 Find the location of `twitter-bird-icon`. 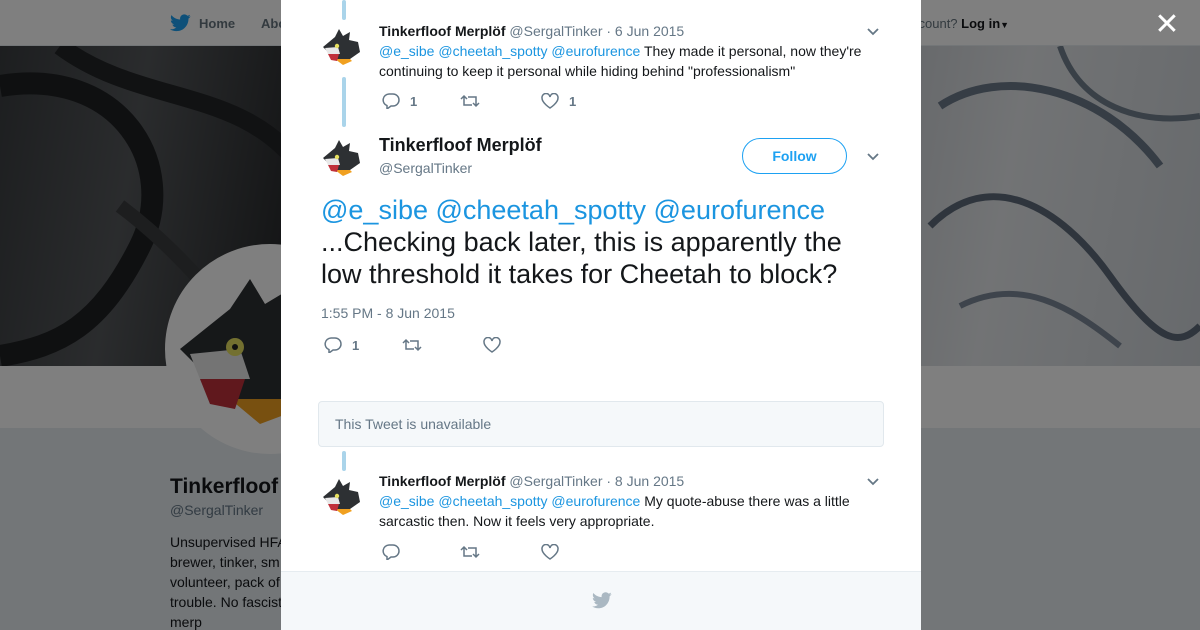

twitter-bird-icon is located at coordinates (602, 600).